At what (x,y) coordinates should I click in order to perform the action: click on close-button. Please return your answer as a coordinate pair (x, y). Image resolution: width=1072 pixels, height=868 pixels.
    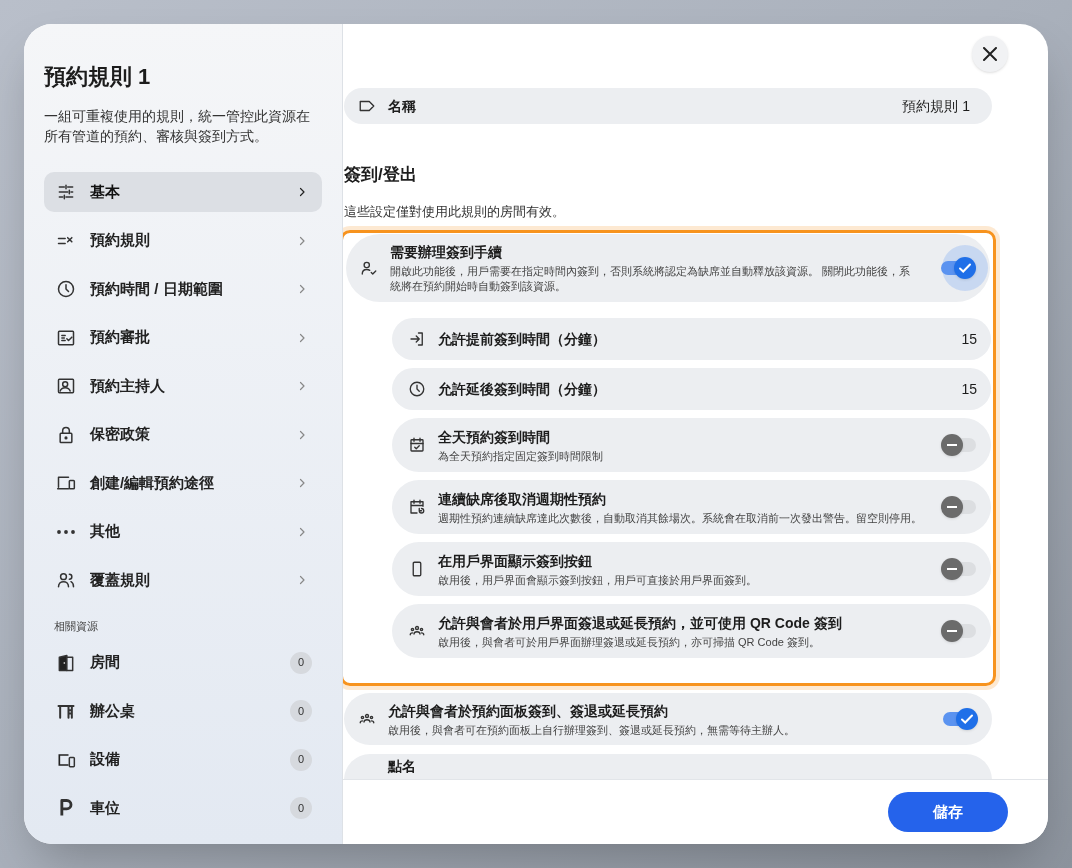
    Looking at the image, I should click on (990, 54).